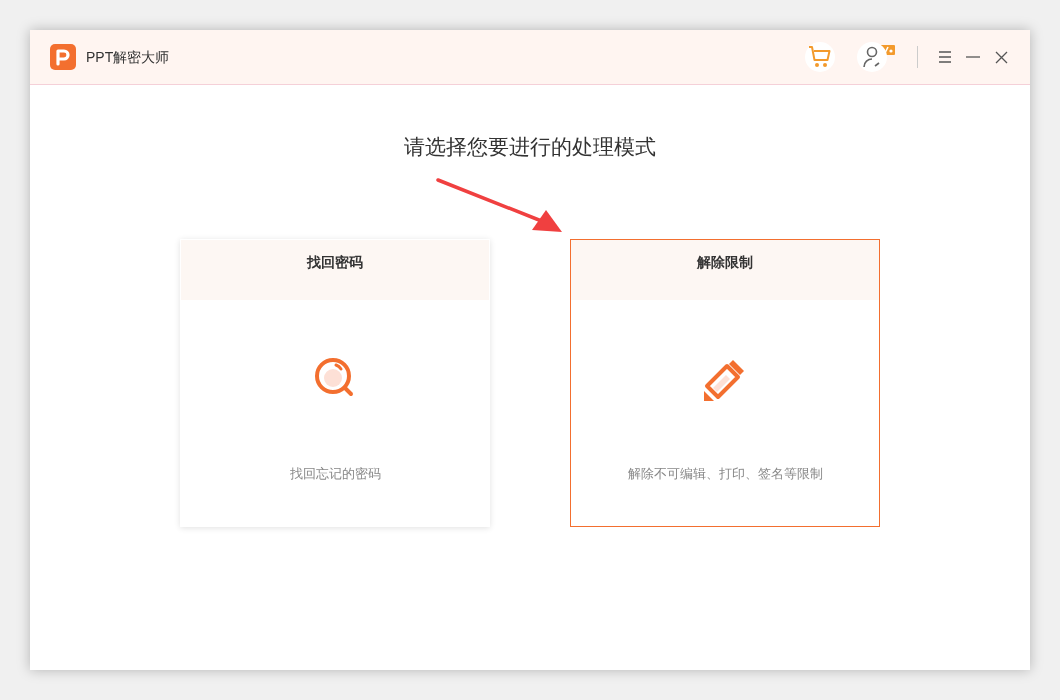 This screenshot has width=1060, height=700. What do you see at coordinates (725, 262) in the screenshot?
I see `card-title: 解除限制` at bounding box center [725, 262].